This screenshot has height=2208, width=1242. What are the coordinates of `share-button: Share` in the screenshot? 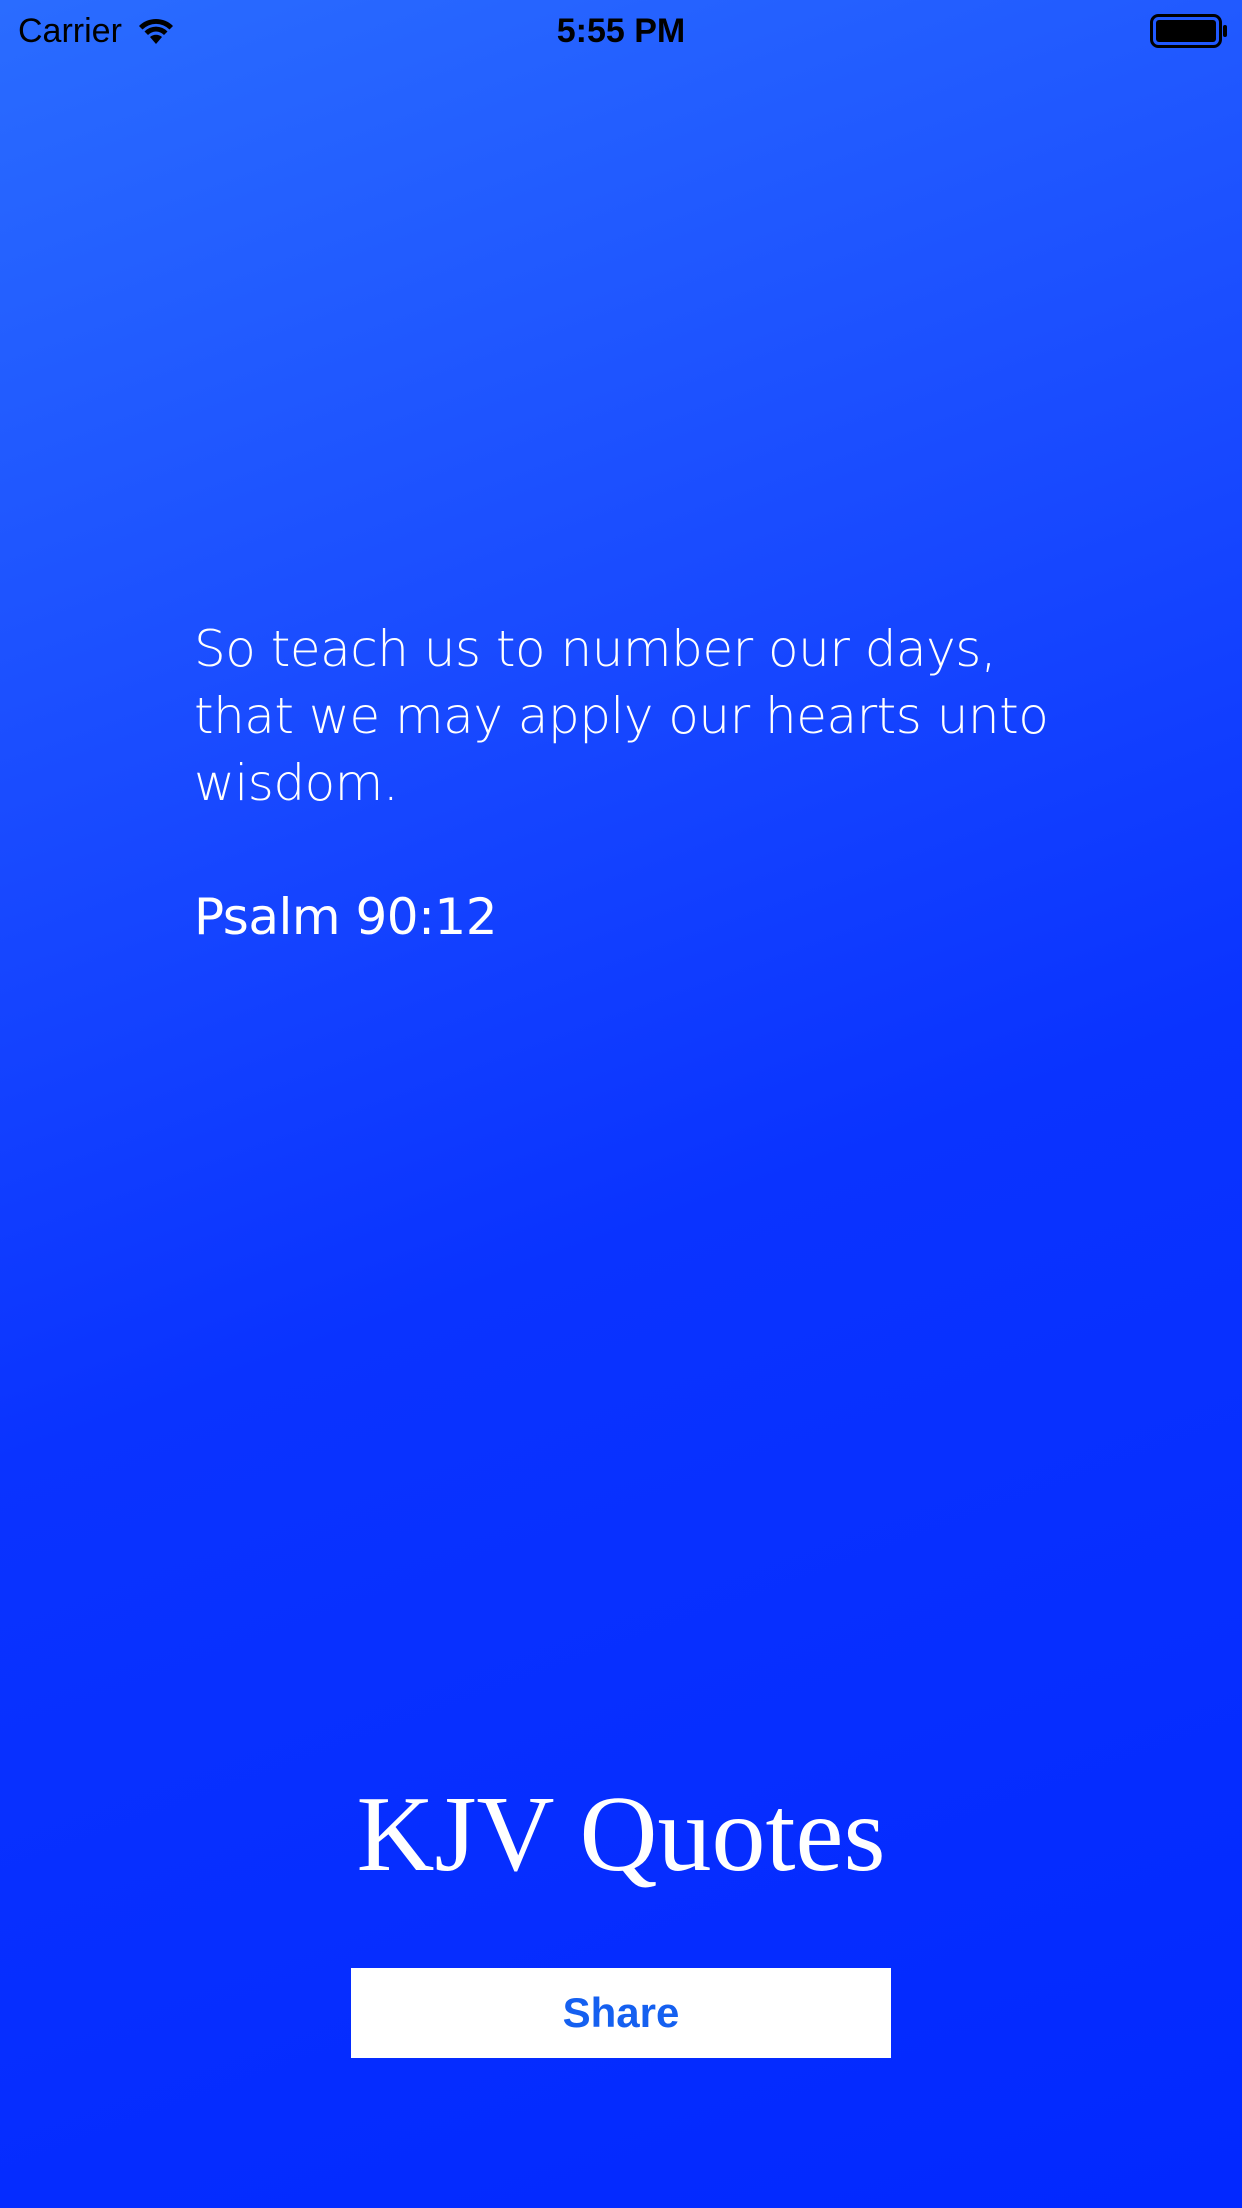 It's located at (621, 2013).